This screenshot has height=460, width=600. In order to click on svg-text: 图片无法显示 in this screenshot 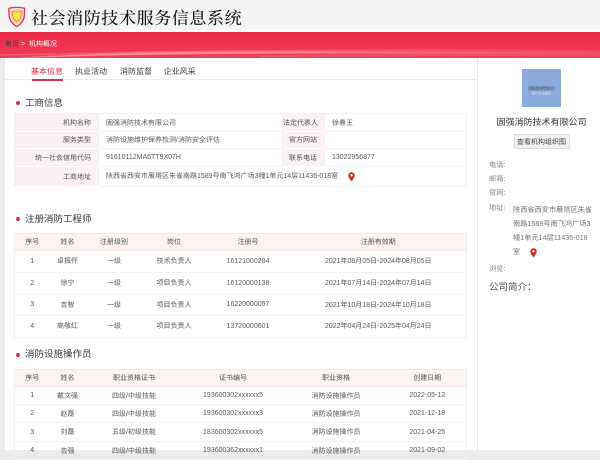, I will do `click(542, 94)`.